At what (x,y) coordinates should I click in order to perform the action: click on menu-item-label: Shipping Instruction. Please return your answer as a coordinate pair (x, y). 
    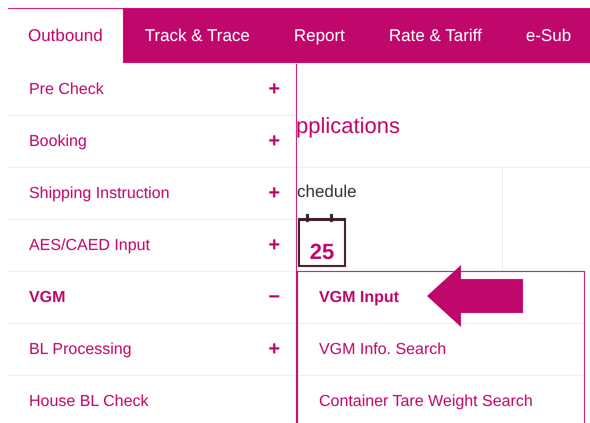
    Looking at the image, I should click on (99, 193).